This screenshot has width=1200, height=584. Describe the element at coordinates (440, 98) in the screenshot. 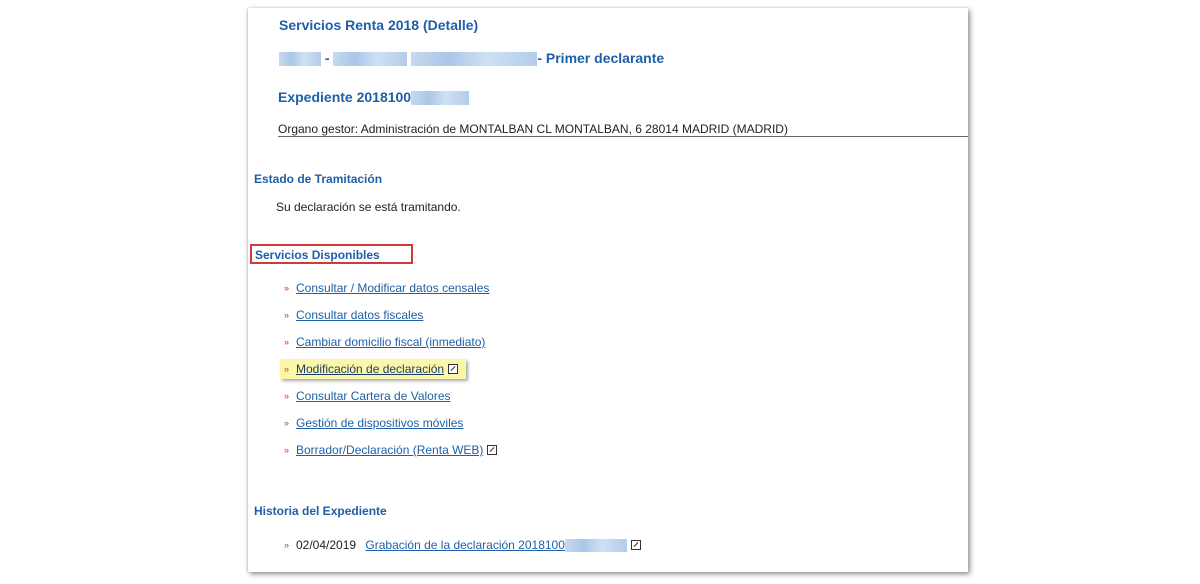

I see `redacted-expediente-digits` at that location.